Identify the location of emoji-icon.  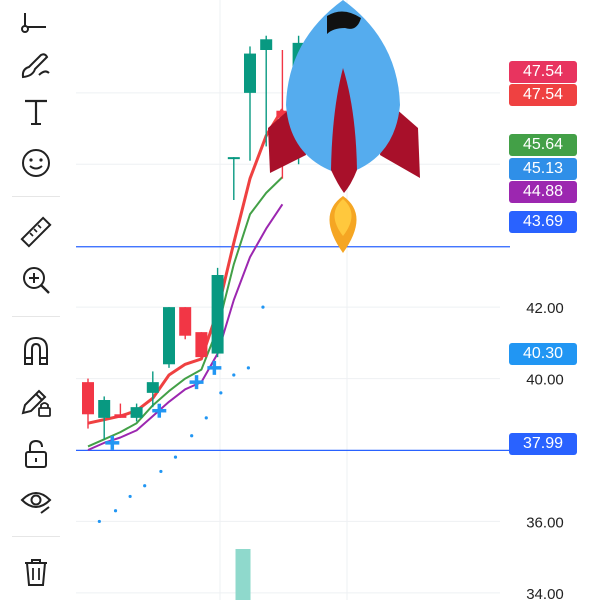
(36, 163).